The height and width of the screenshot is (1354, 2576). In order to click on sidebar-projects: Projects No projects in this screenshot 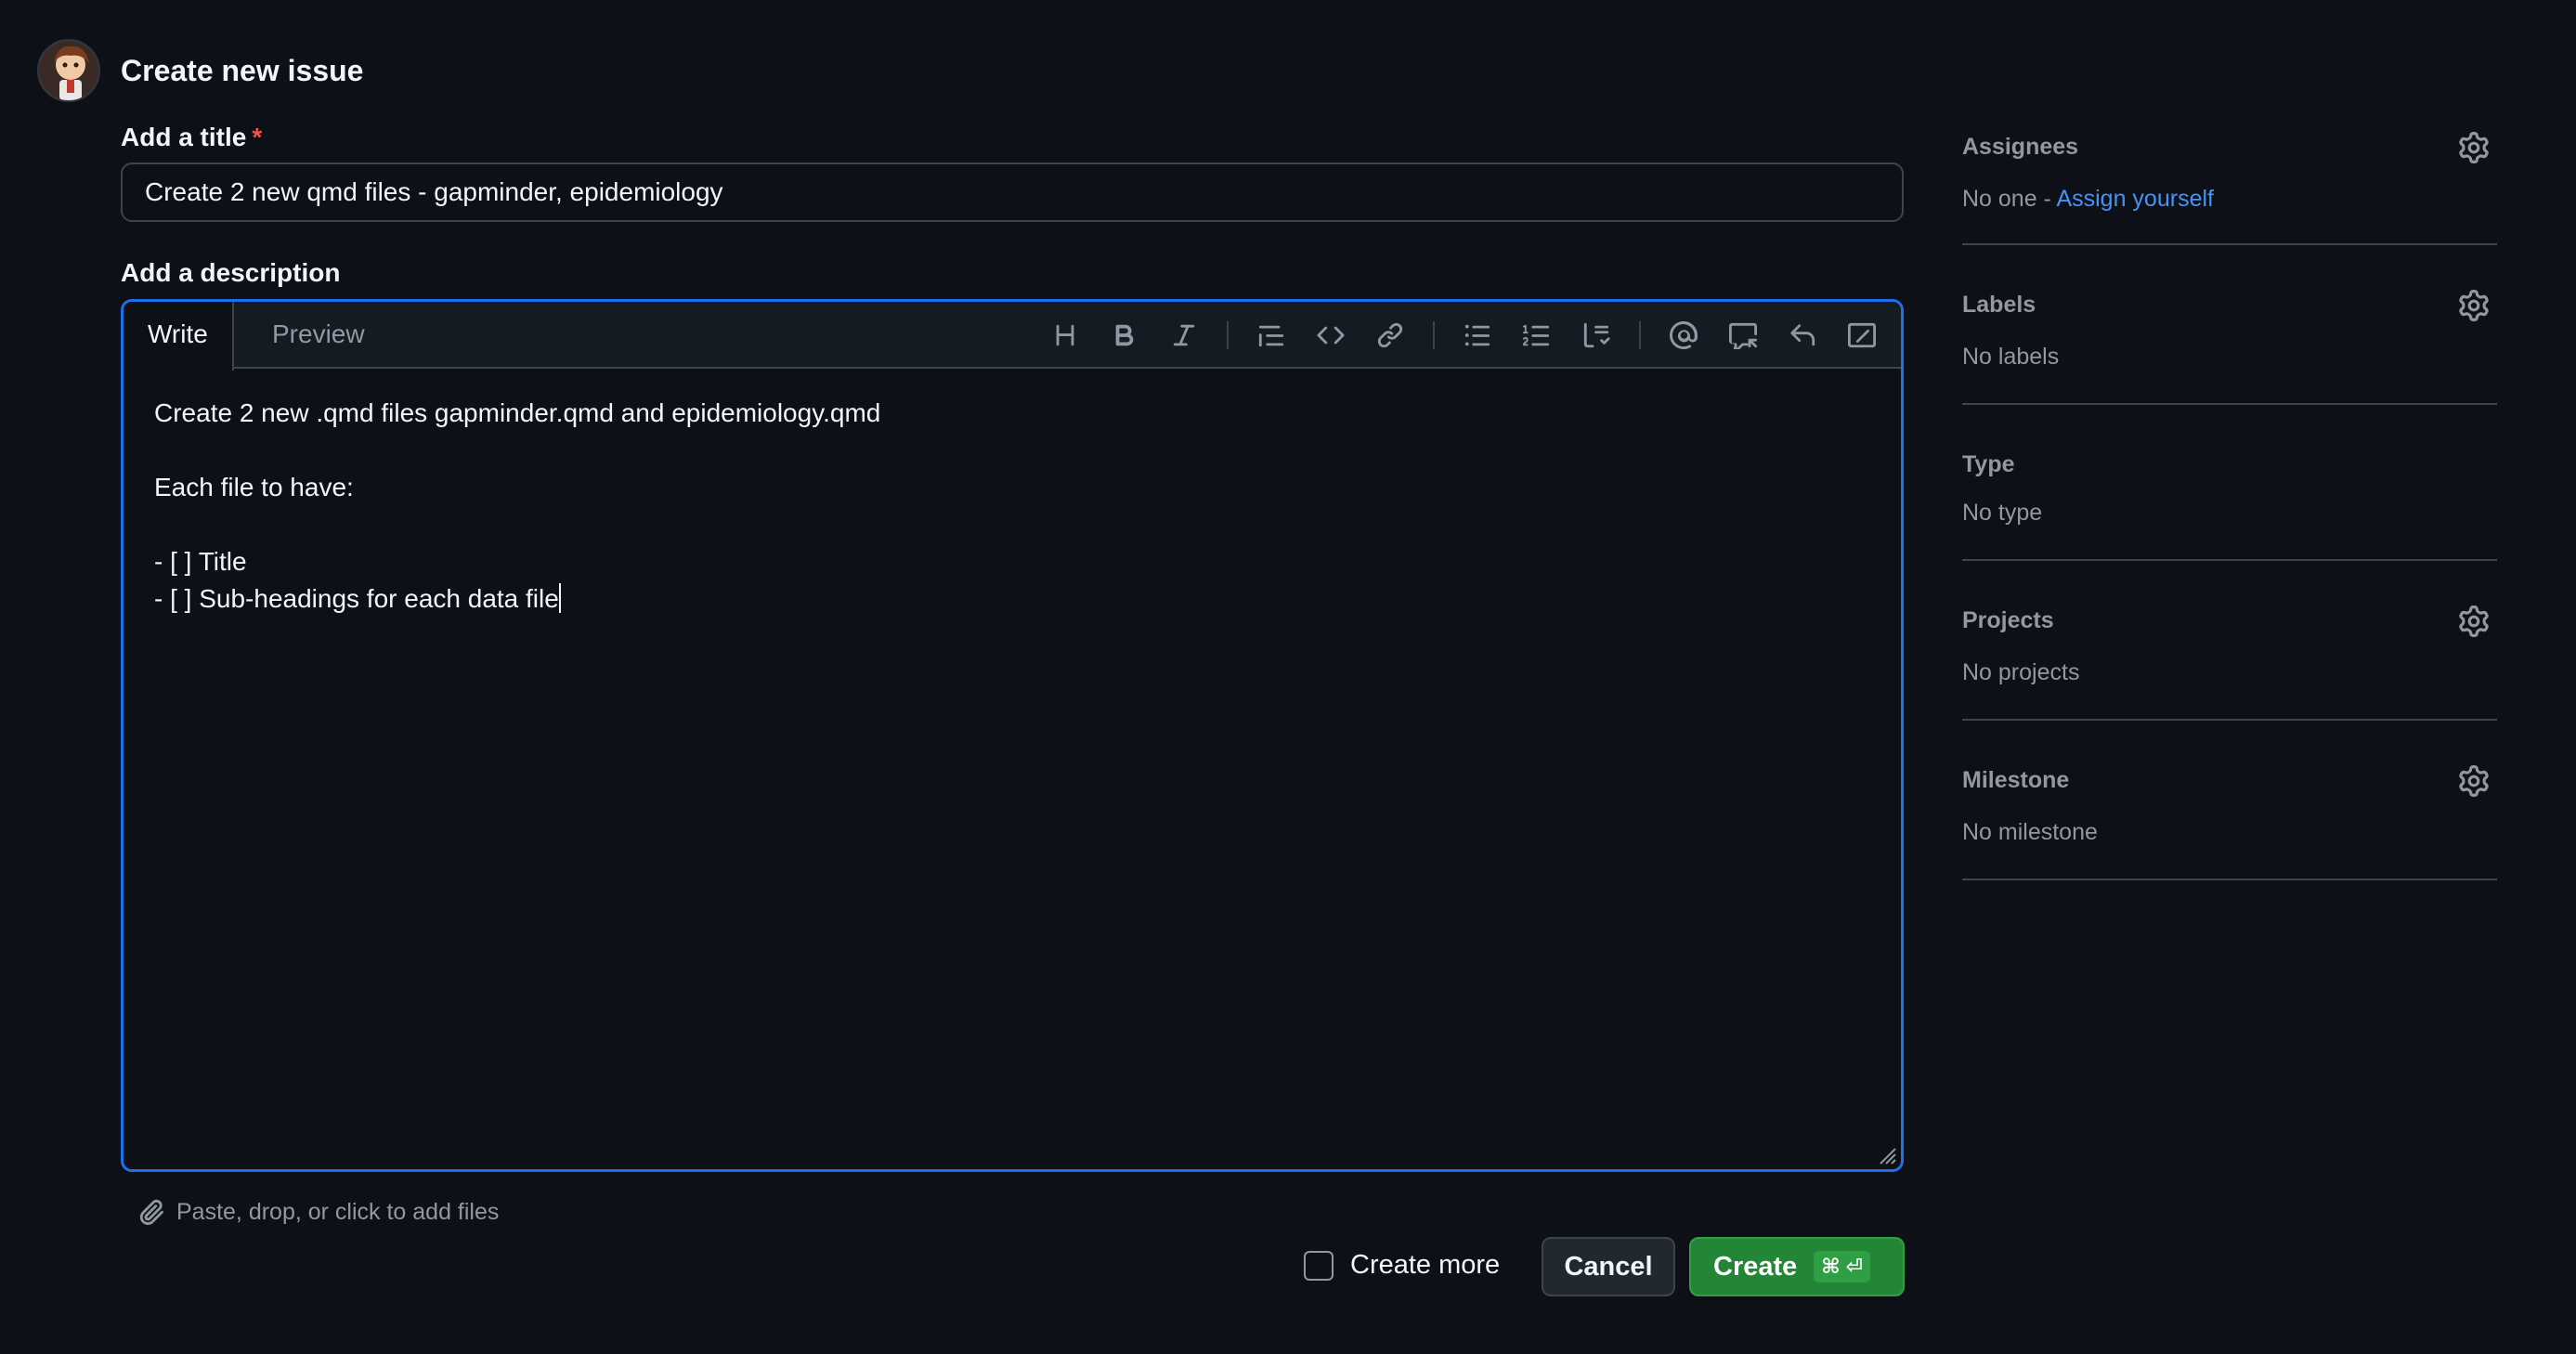, I will do `click(2229, 641)`.